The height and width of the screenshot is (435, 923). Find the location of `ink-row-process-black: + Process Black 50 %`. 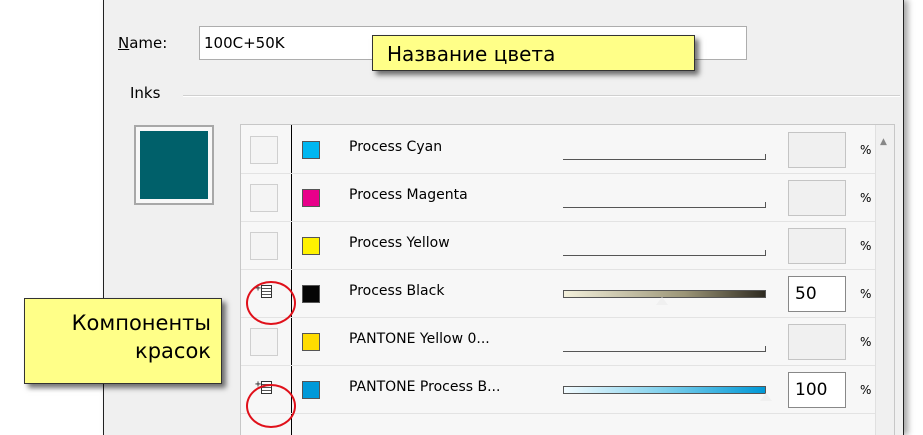

ink-row-process-black: + Process Black 50 % is located at coordinates (559, 293).